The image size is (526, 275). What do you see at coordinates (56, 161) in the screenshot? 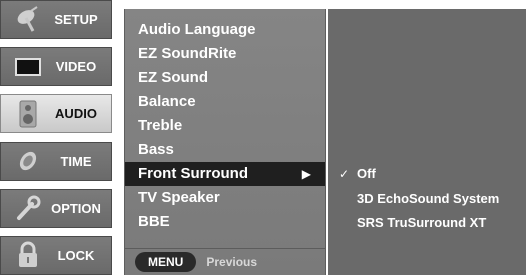
I see `sidebar-item-time: TIME` at bounding box center [56, 161].